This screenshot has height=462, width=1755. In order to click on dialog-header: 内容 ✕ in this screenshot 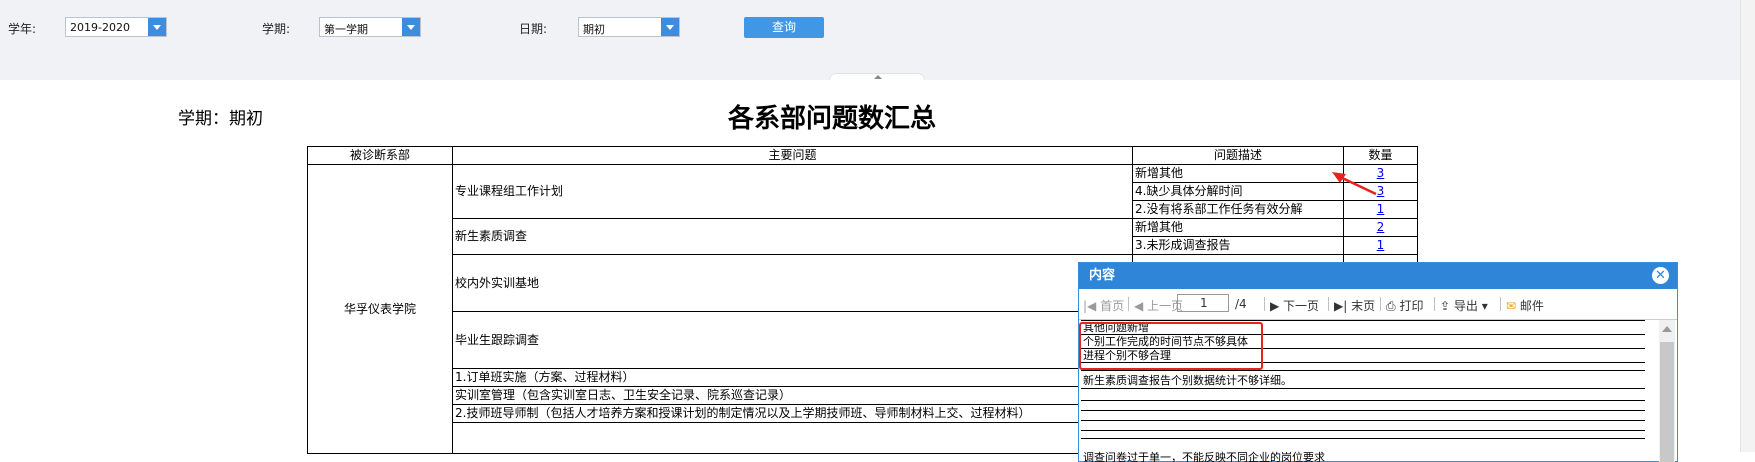, I will do `click(1378, 276)`.